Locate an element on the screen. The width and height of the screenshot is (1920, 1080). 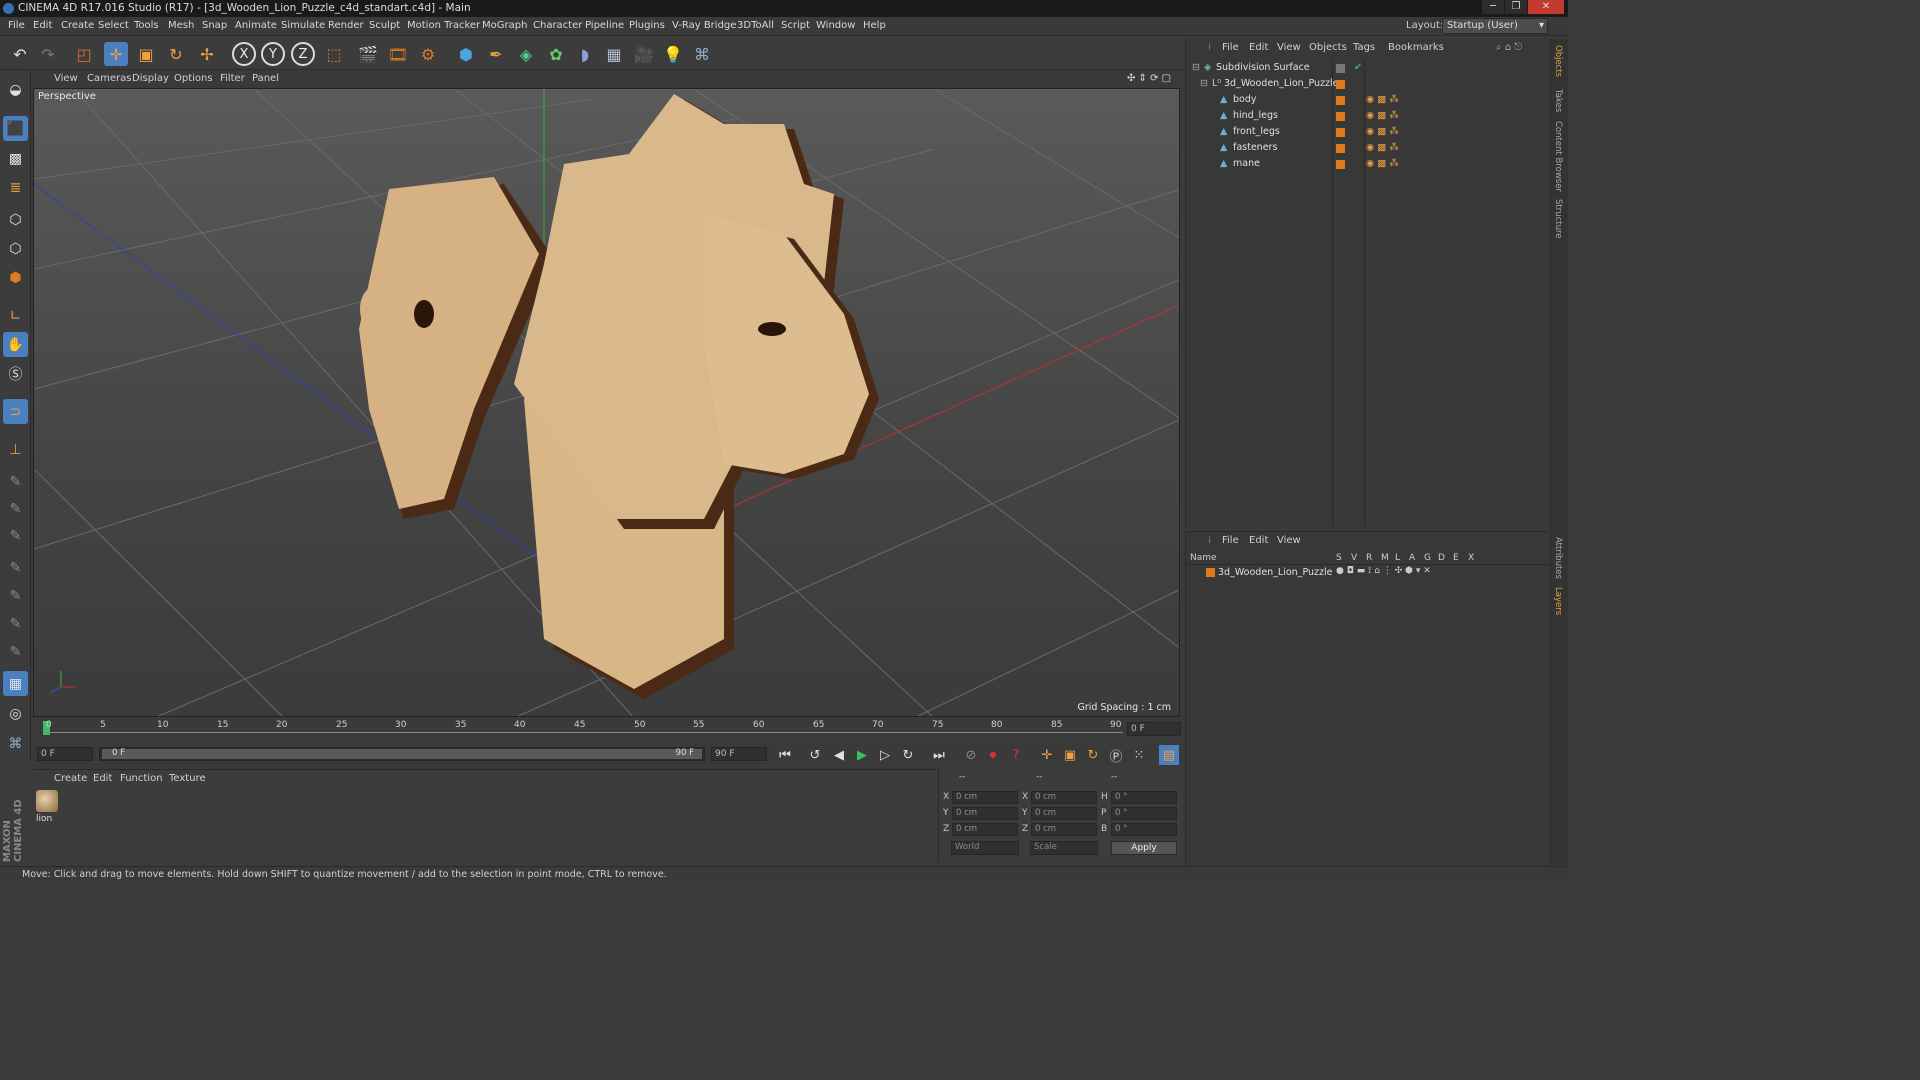
floor-icon: ▦ is located at coordinates (614, 54).